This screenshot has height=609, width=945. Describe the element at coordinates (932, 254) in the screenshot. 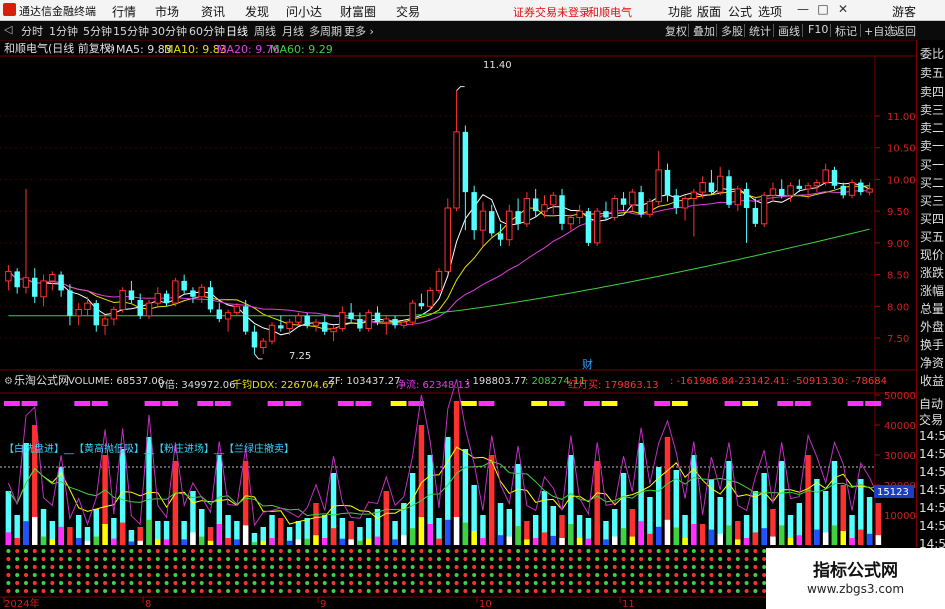

I see `panel-price: 现价` at that location.